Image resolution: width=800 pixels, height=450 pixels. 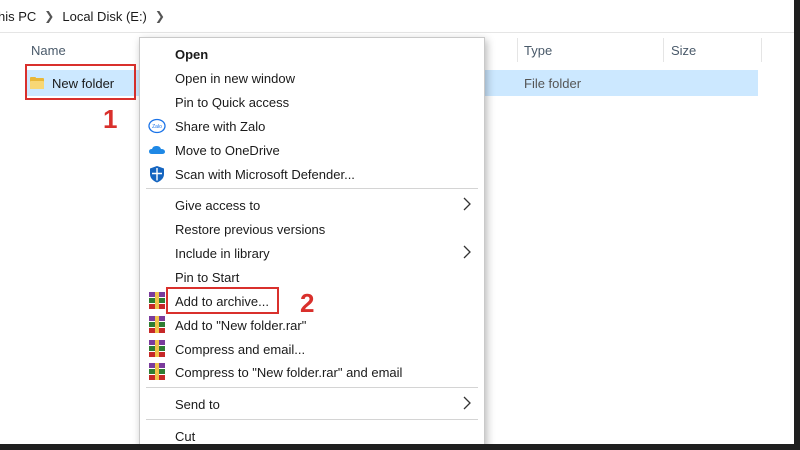 I want to click on menu-item-label: Open, so click(x=192, y=54).